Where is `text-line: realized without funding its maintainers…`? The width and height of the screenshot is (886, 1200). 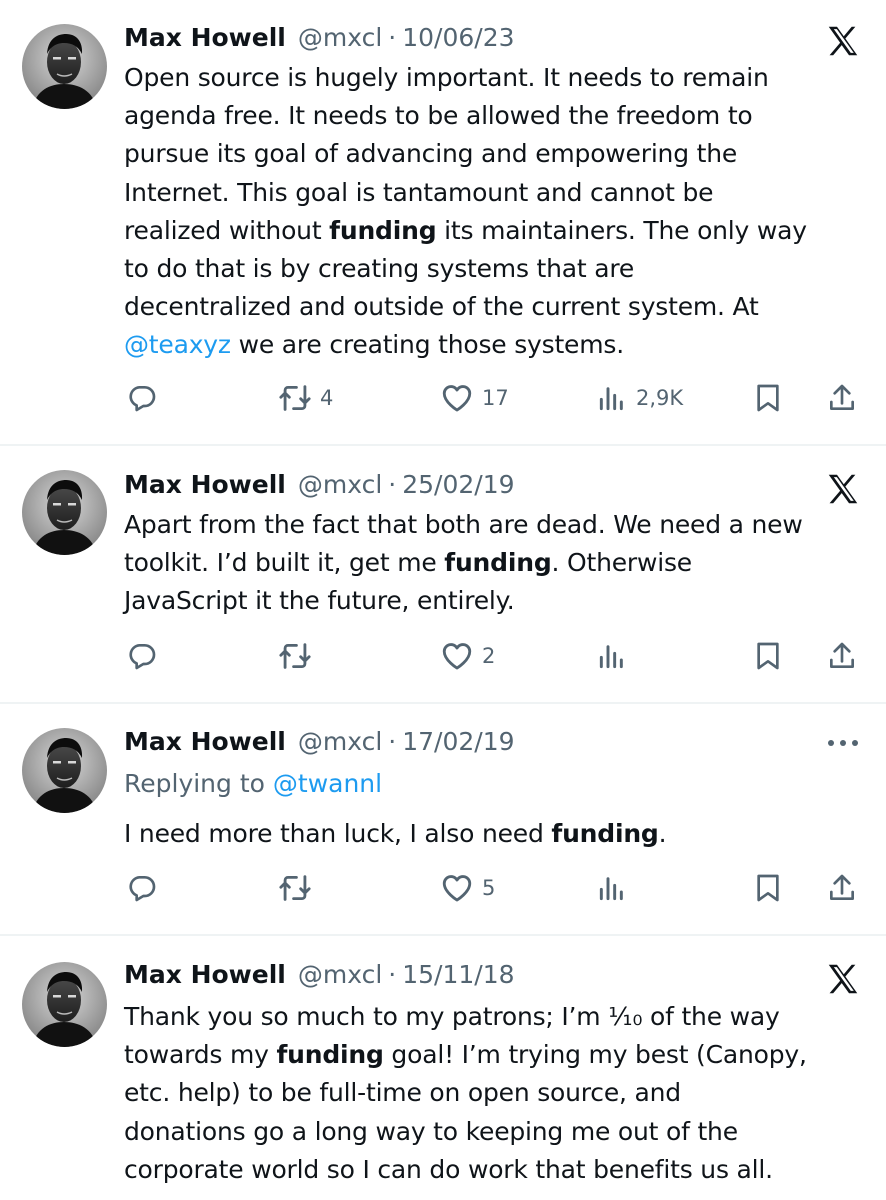 text-line: realized without funding its maintainers… is located at coordinates (465, 230).